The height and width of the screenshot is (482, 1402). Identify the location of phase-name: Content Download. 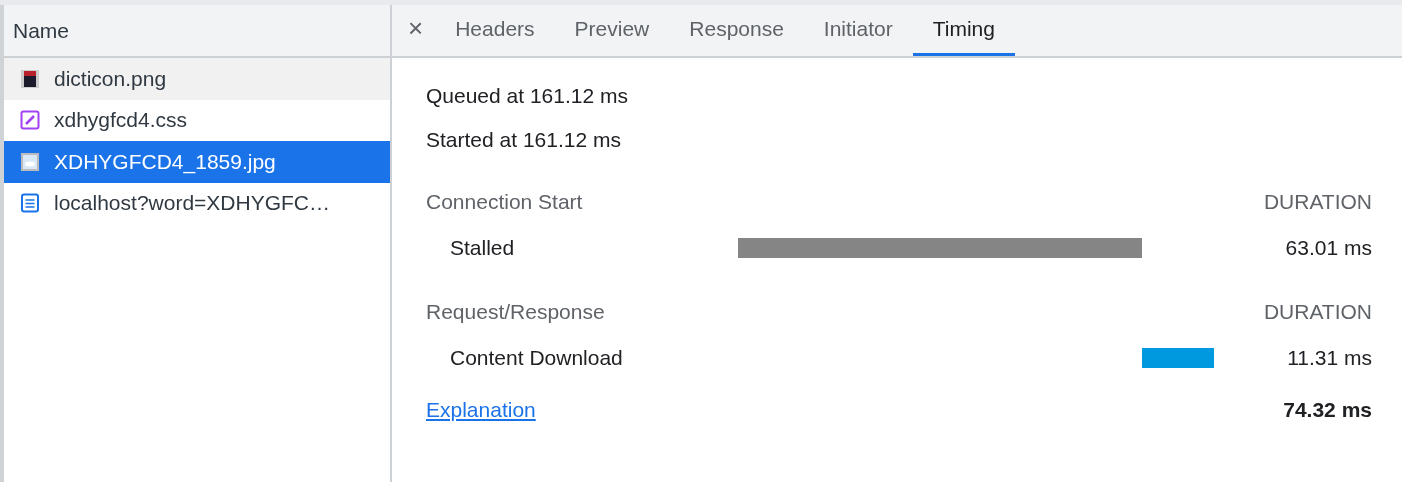
(536, 358).